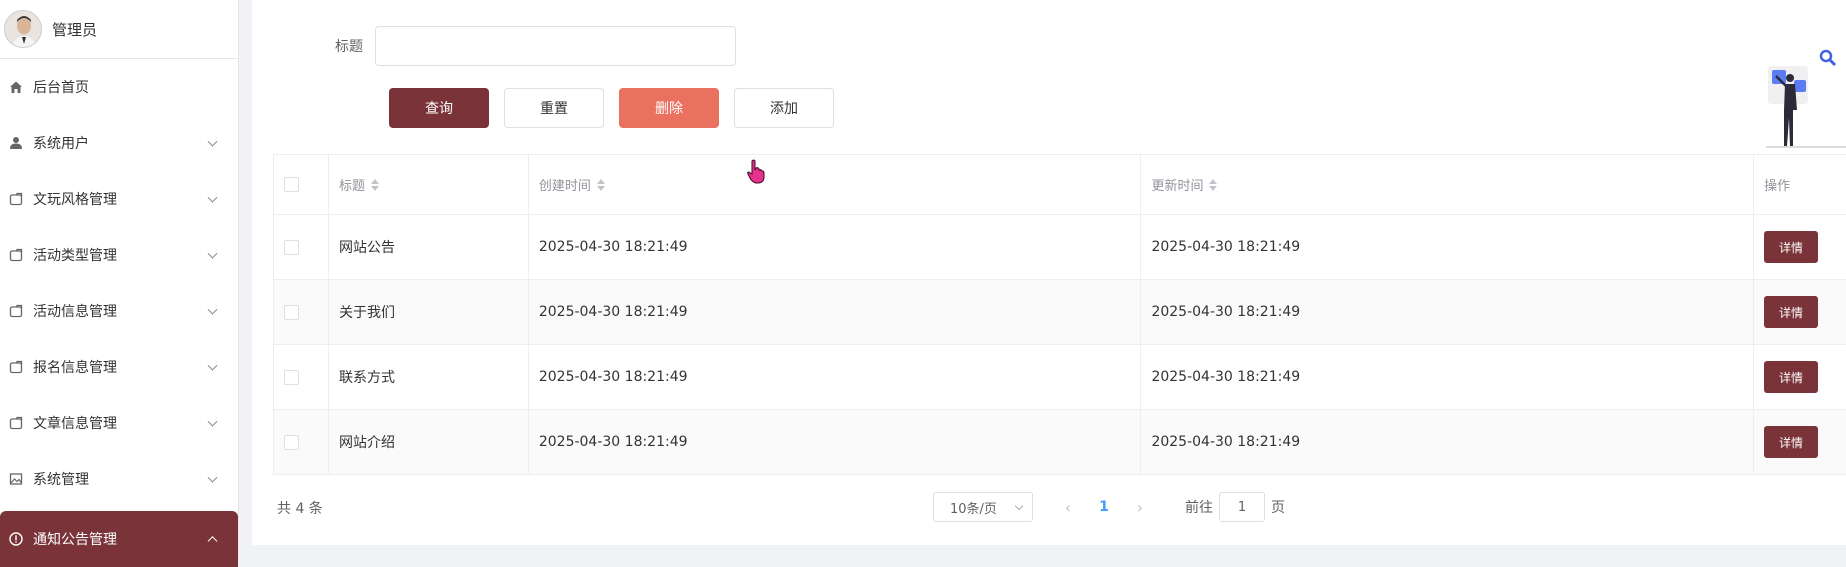  Describe the element at coordinates (75, 424) in the screenshot. I see `sidebar-item-label: 文章信息管理` at that location.